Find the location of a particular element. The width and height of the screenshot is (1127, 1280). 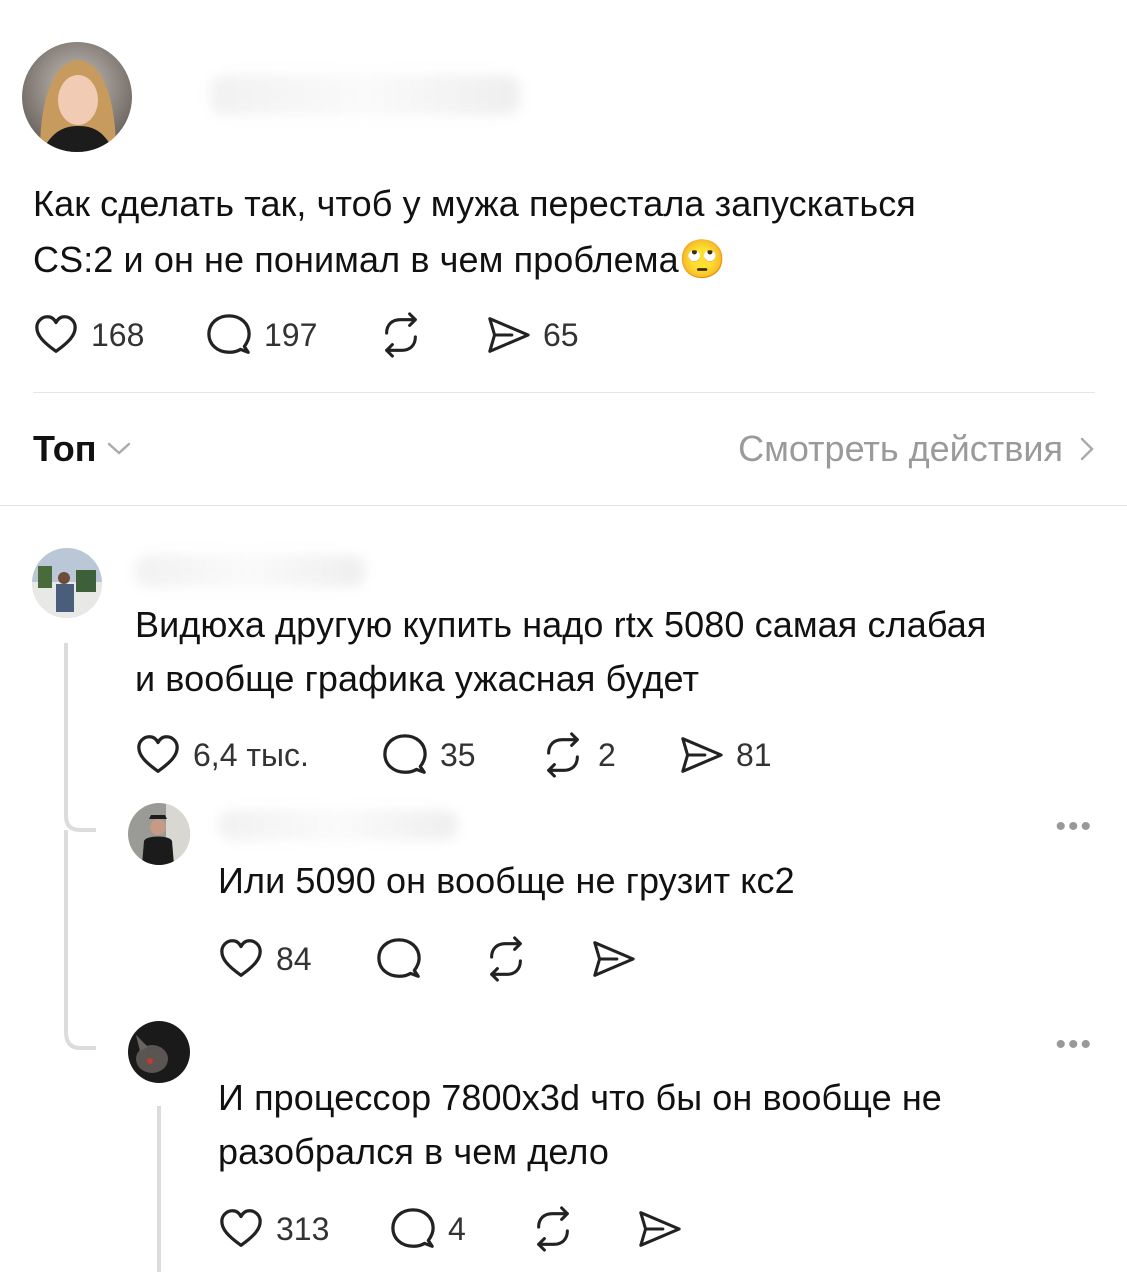

reply-like-button: 84 is located at coordinates (265, 959).